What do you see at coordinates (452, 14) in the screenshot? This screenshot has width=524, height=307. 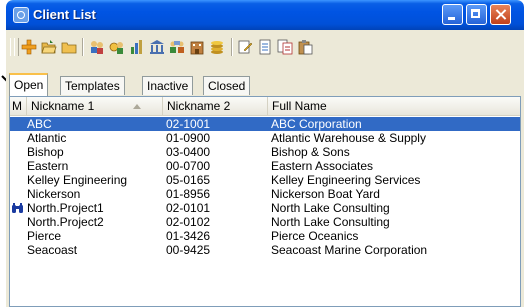 I see `minimize-button` at bounding box center [452, 14].